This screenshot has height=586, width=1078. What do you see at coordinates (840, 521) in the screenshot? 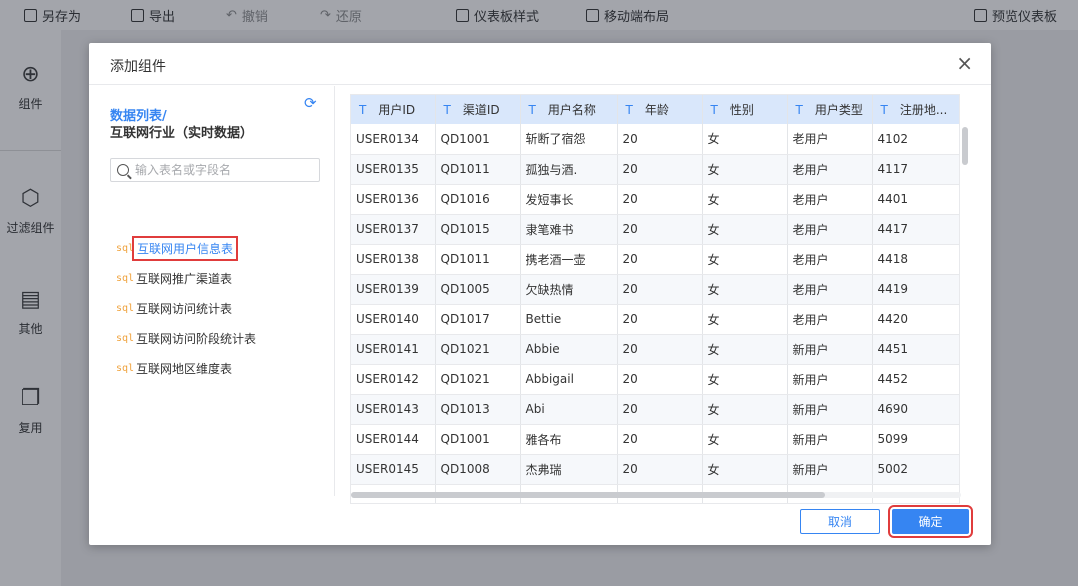
I see `cancel-button: 取消` at bounding box center [840, 521].